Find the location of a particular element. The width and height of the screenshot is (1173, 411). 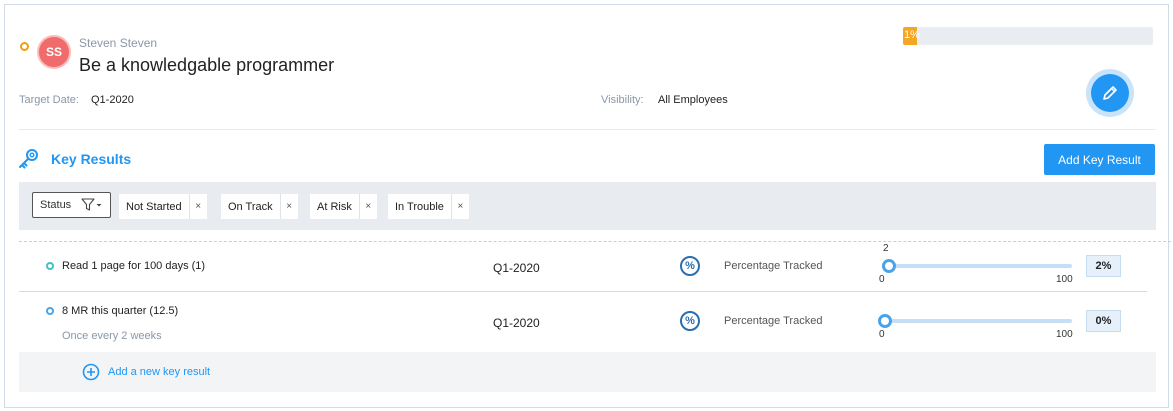

list-divider is located at coordinates (596, 241).